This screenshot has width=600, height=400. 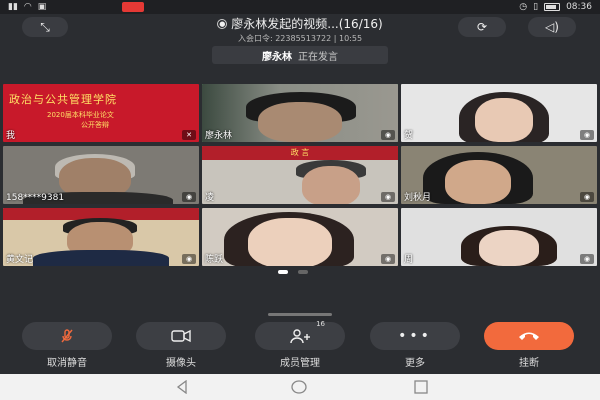 What do you see at coordinates (189, 135) in the screenshot?
I see `mic-muted-icon: ✕` at bounding box center [189, 135].